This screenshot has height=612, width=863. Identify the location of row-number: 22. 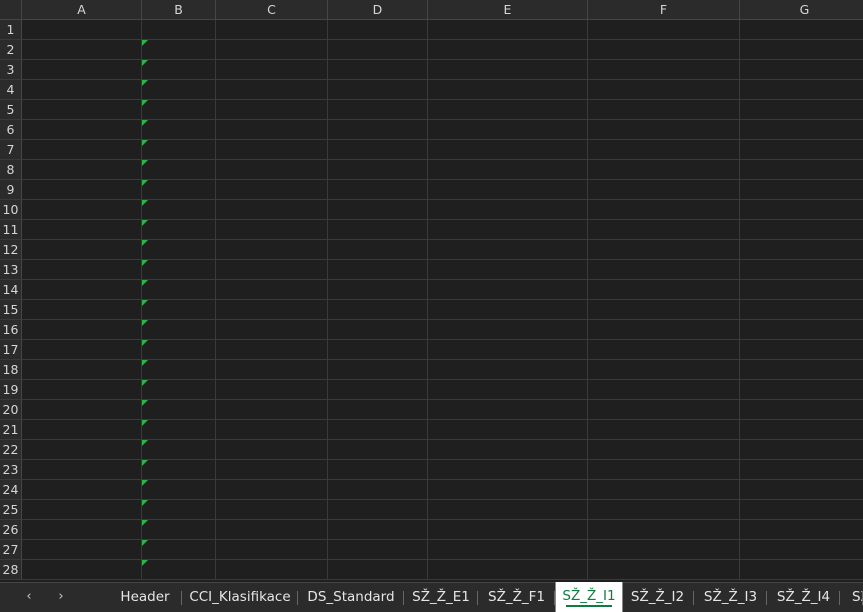
(11, 450).